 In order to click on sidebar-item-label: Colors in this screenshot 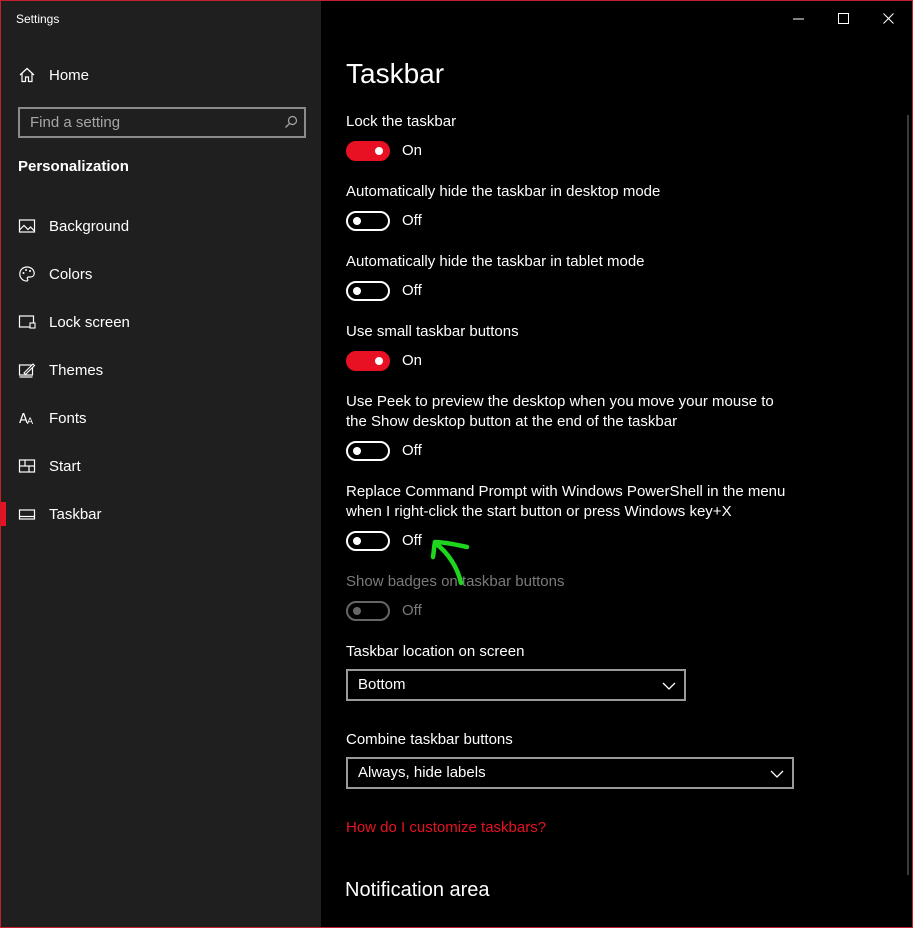, I will do `click(71, 274)`.